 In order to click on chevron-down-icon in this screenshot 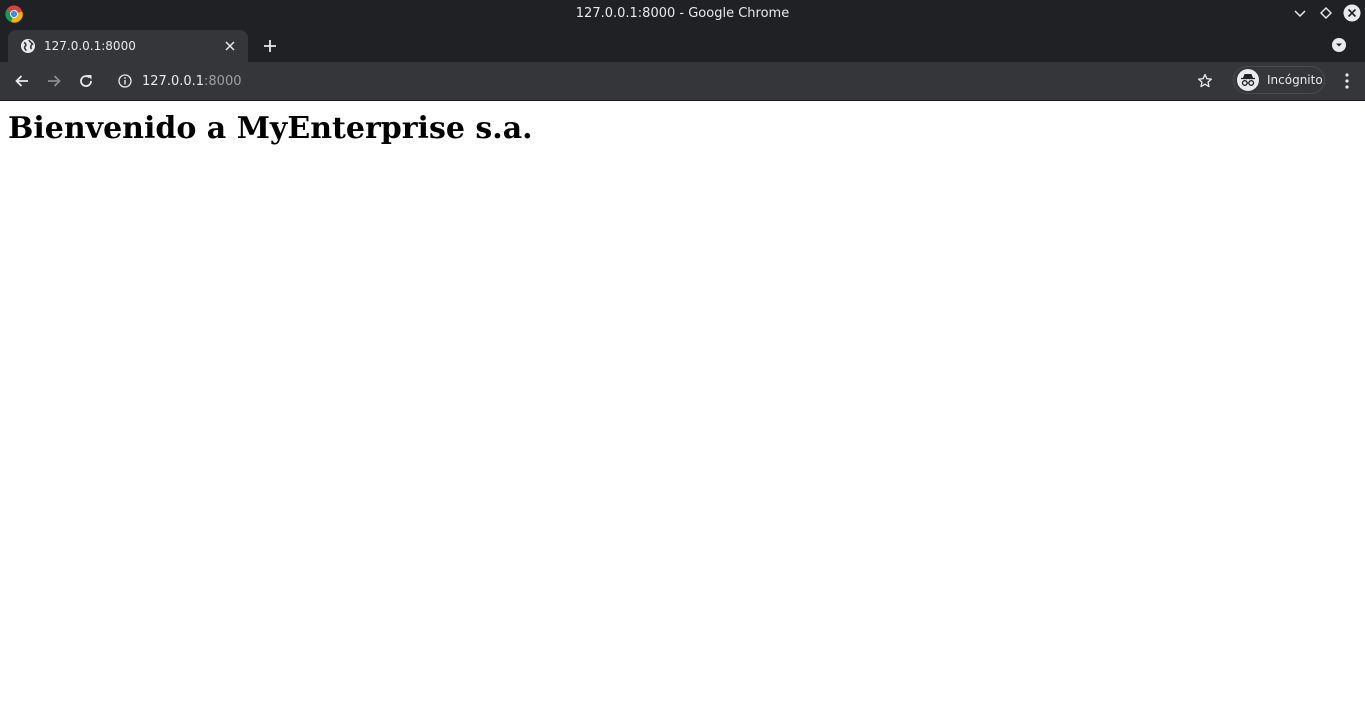, I will do `click(1300, 14)`.